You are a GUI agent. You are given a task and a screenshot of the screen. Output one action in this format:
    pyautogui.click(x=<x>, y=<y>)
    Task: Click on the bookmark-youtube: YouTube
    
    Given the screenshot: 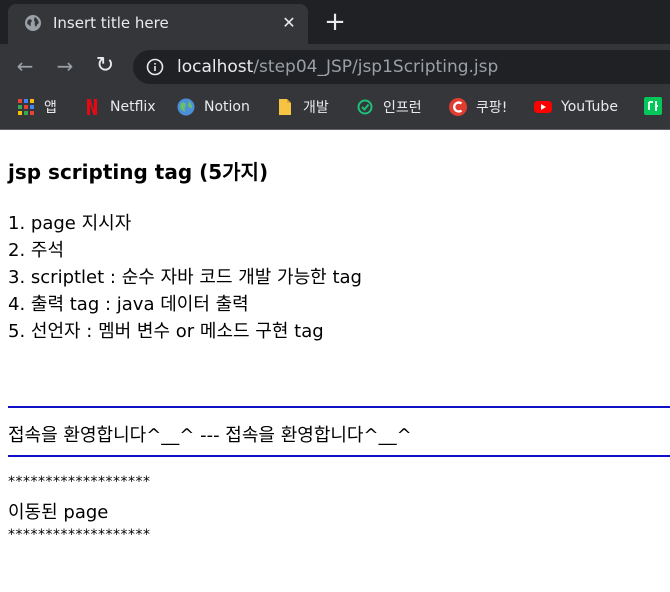 What is the action you would take?
    pyautogui.click(x=576, y=107)
    